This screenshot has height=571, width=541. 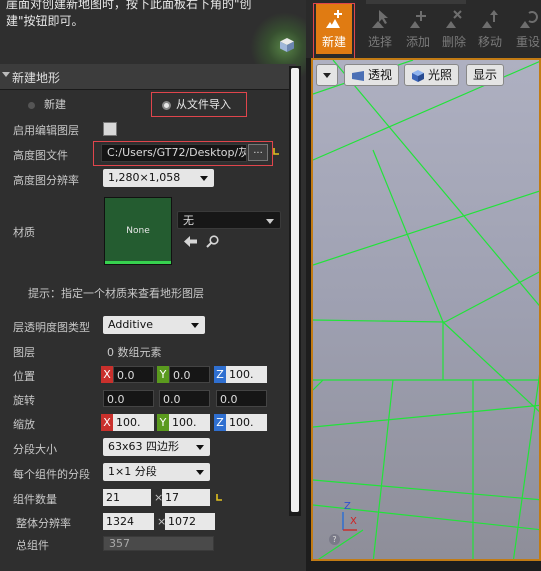 What do you see at coordinates (334, 539) in the screenshot?
I see `help-icon: ?` at bounding box center [334, 539].